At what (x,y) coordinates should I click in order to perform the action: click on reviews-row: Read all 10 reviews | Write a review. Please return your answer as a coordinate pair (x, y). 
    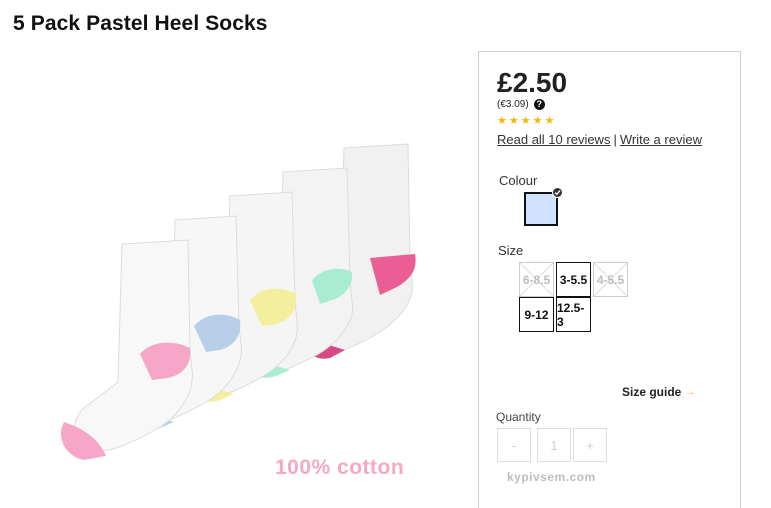
    Looking at the image, I should click on (599, 139).